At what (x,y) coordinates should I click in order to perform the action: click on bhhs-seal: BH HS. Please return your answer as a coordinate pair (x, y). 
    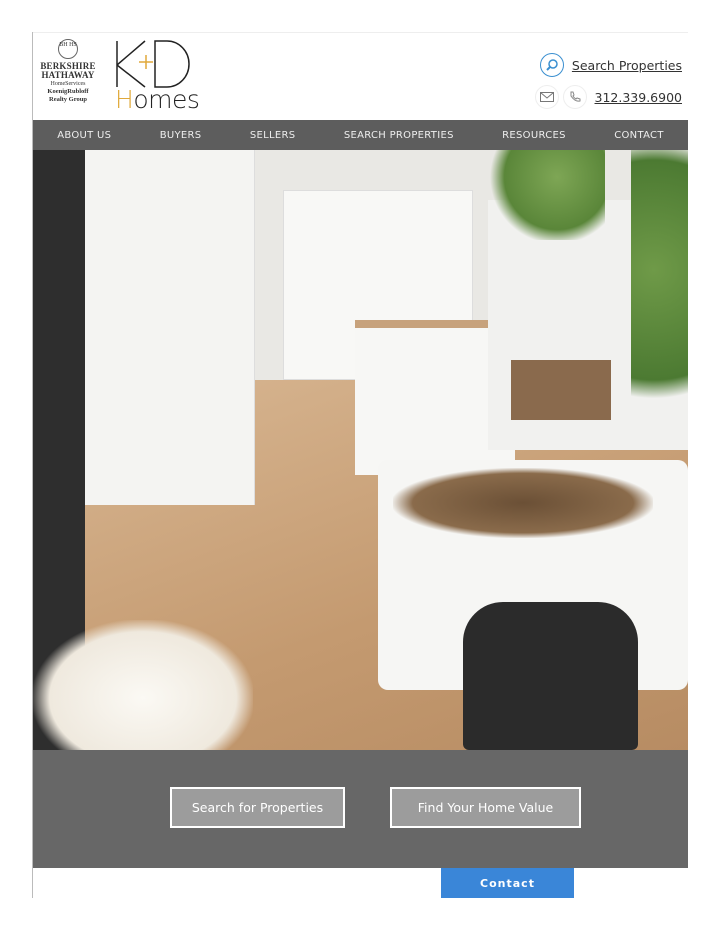
    Looking at the image, I should click on (68, 49).